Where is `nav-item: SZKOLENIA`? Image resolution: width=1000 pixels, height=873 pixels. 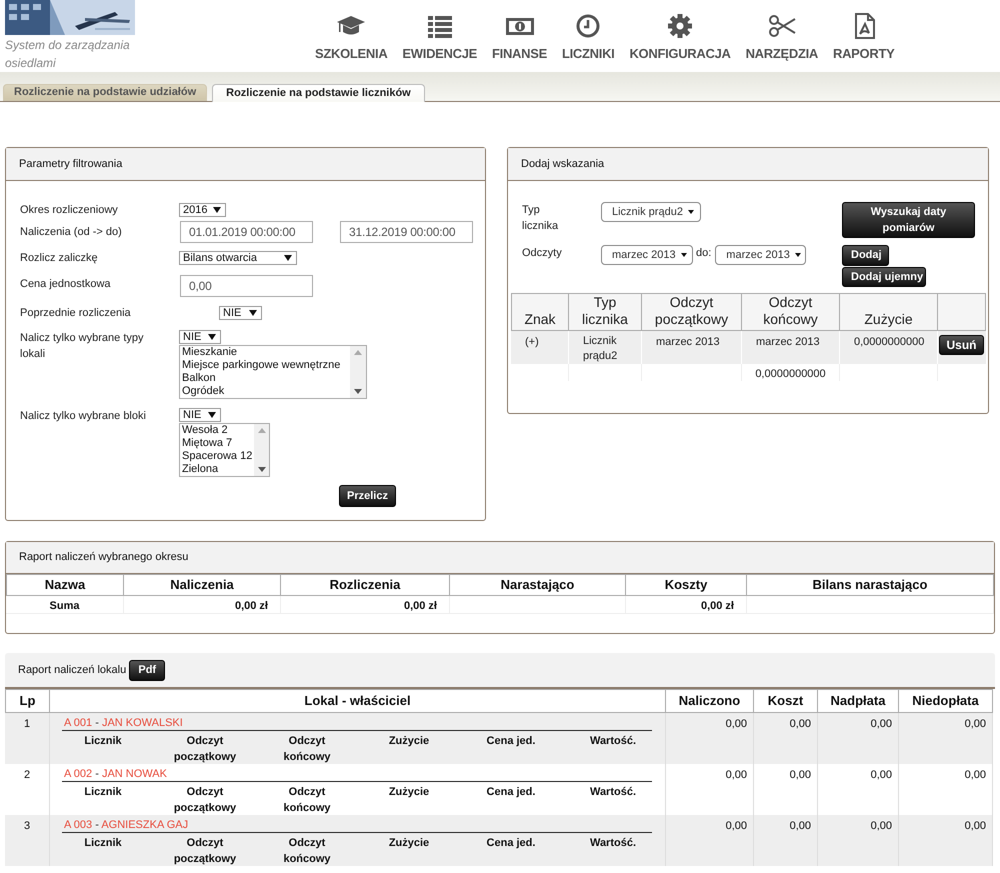 nav-item: SZKOLENIA is located at coordinates (351, 42).